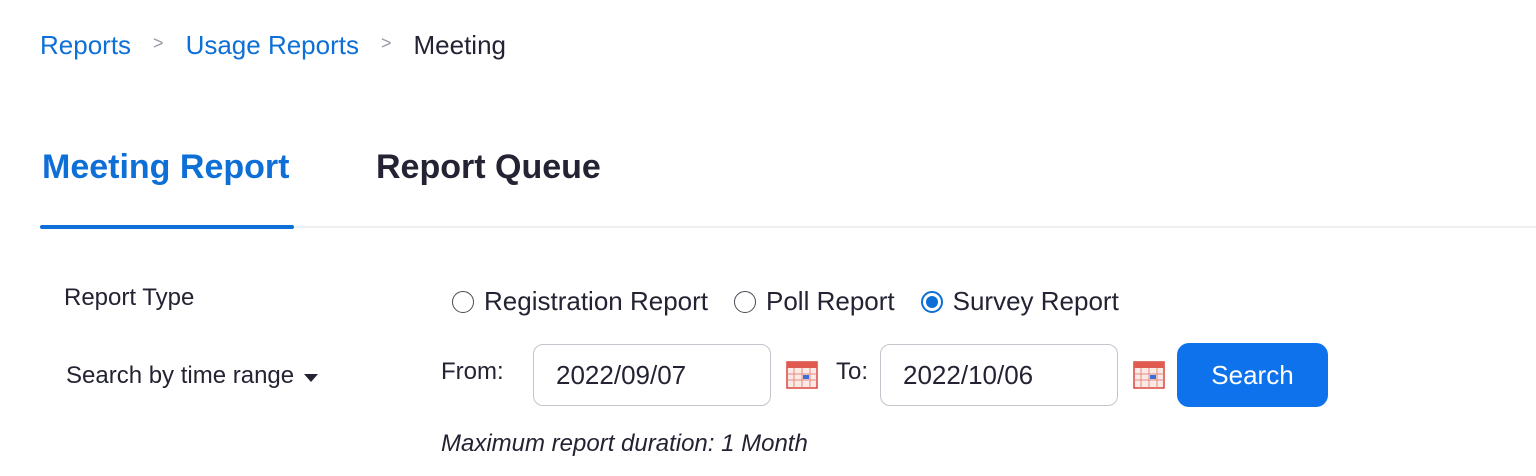 Image resolution: width=1536 pixels, height=476 pixels. I want to click on radio-survey-report: Survey Report, so click(1019, 301).